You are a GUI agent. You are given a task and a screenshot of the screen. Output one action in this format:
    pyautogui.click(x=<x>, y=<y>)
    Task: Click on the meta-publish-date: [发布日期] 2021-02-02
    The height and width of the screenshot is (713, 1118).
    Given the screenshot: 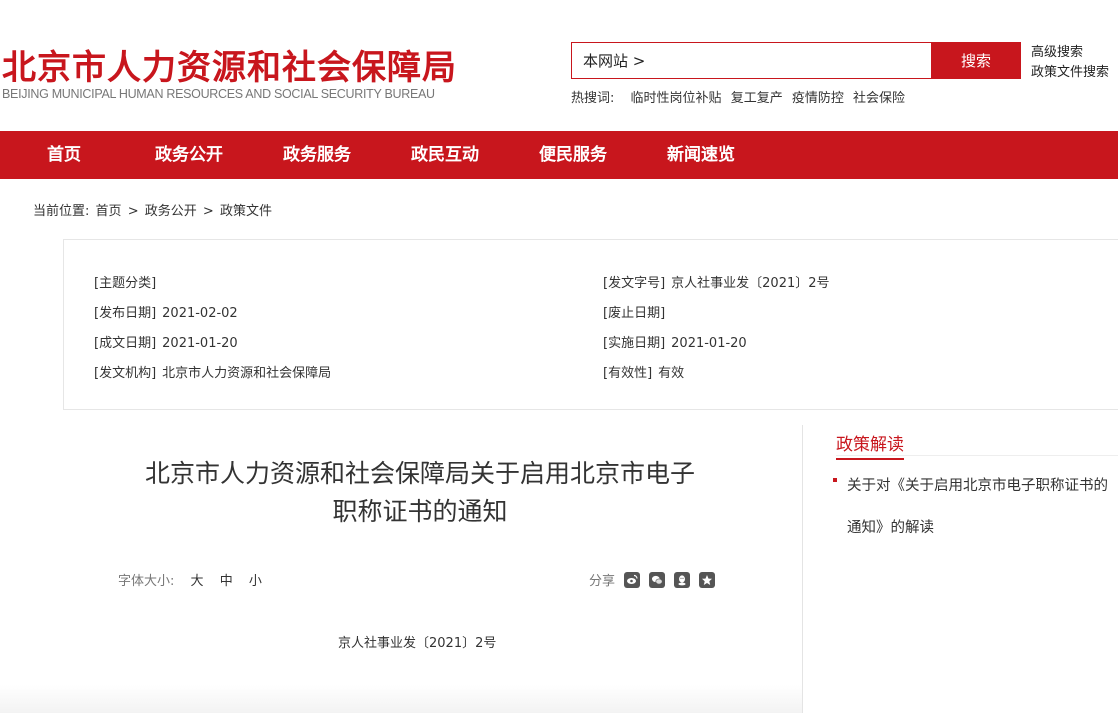 What is the action you would take?
    pyautogui.click(x=166, y=311)
    